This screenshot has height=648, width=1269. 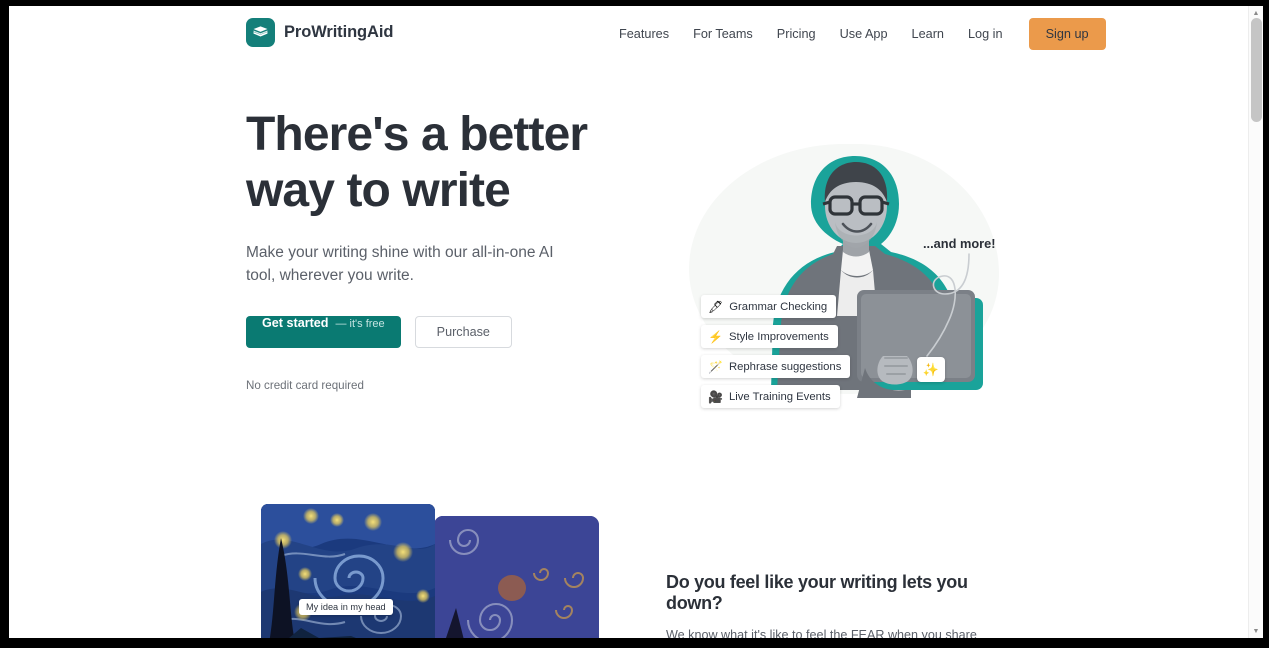 I want to click on feature-chip-label: Live Training Events, so click(x=779, y=396).